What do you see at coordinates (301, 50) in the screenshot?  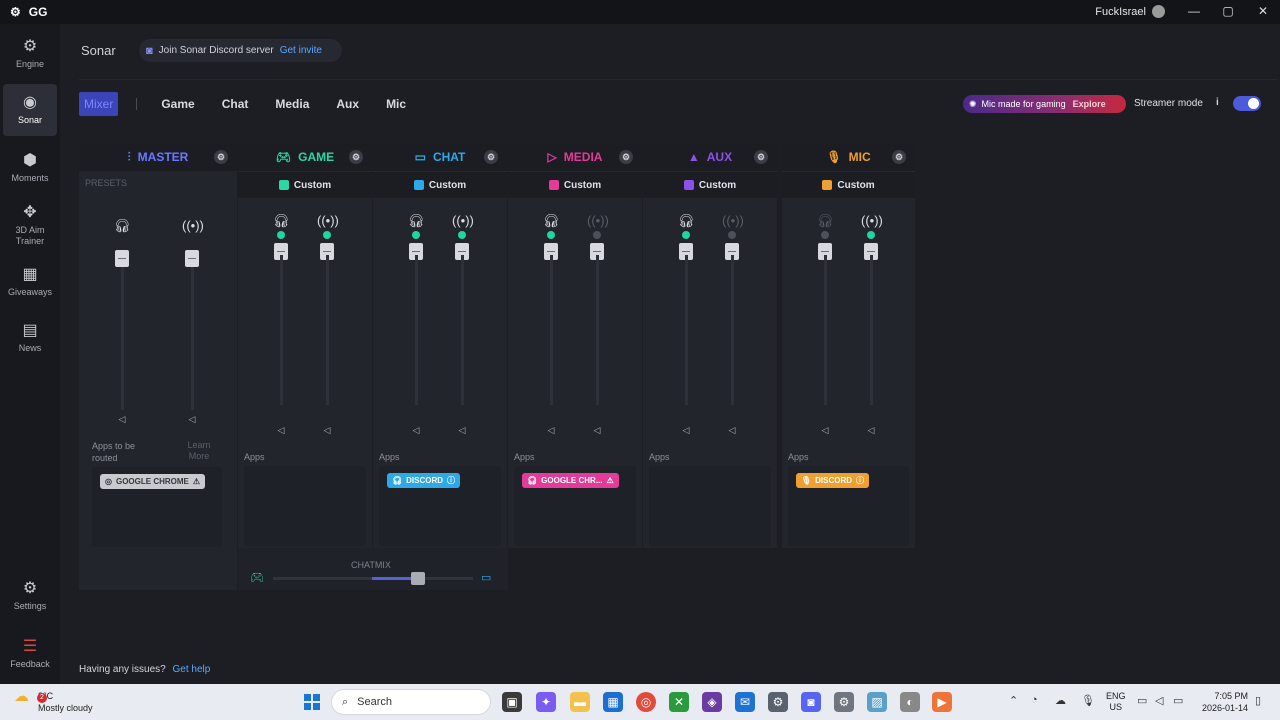 I see `get-invite-link: Get invite` at bounding box center [301, 50].